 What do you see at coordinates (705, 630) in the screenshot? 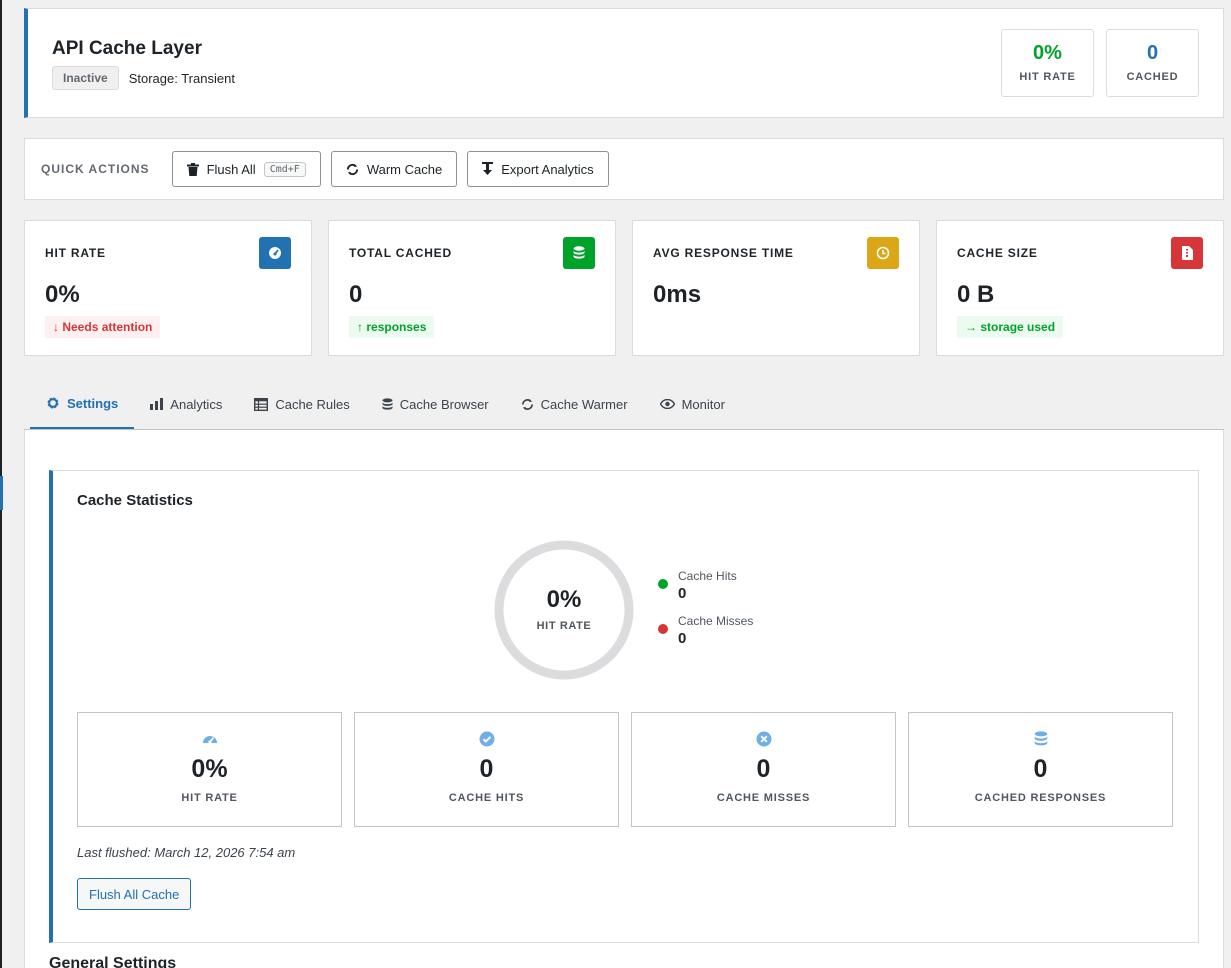
I see `legend-item-misses: Cache Misses 0` at bounding box center [705, 630].